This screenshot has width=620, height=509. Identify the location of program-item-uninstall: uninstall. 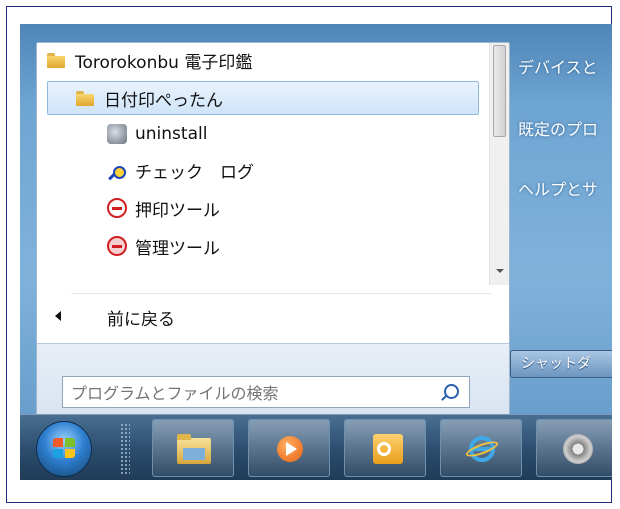
(263, 134).